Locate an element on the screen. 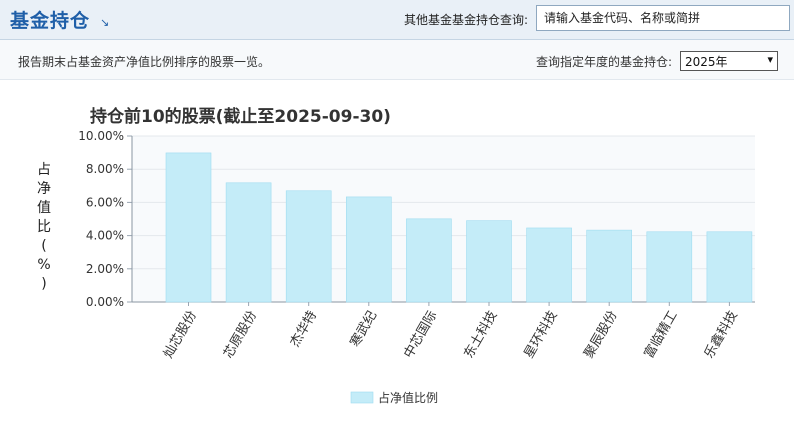 The image size is (794, 431). y-tick-label: 0.00% is located at coordinates (105, 302).